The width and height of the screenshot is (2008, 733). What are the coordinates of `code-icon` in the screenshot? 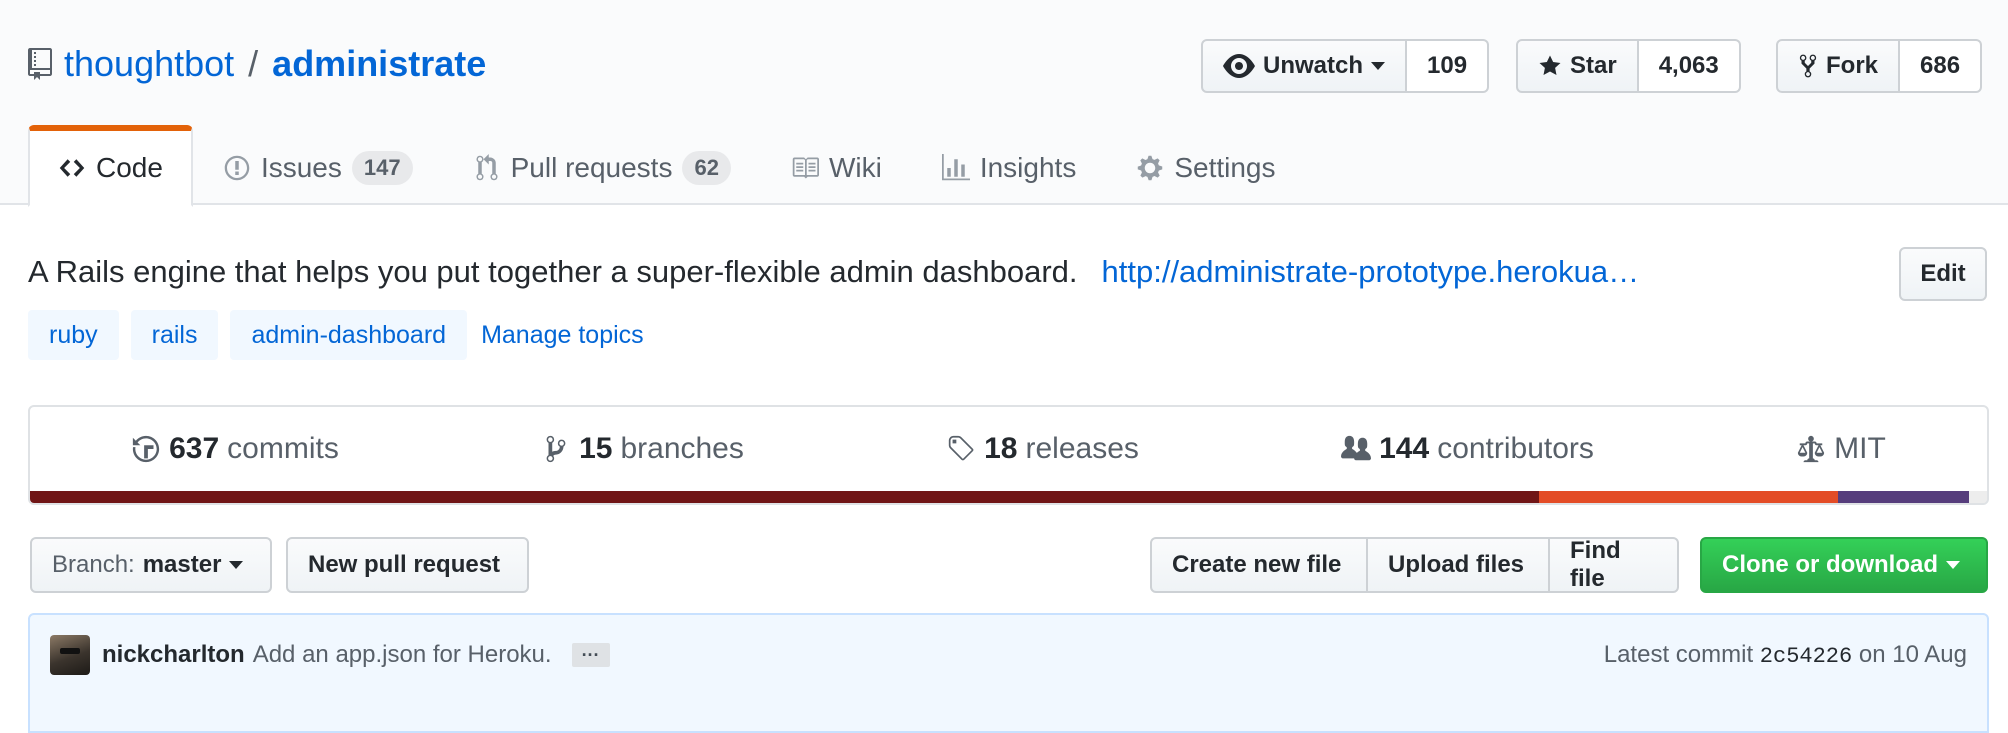 It's located at (72, 168).